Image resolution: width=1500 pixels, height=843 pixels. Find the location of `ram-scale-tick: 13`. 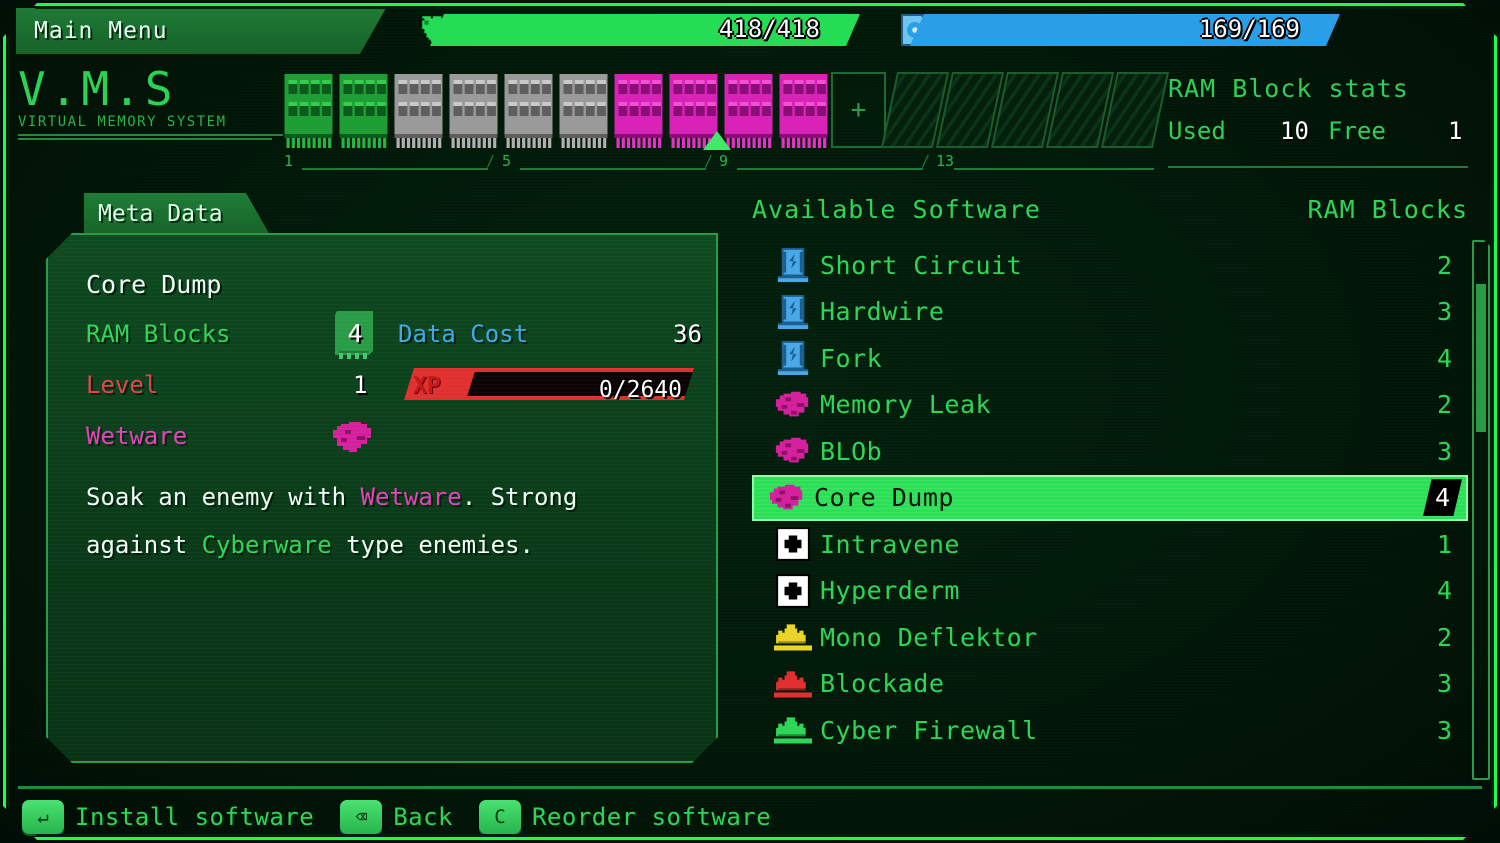

ram-scale-tick: 13 is located at coordinates (945, 161).